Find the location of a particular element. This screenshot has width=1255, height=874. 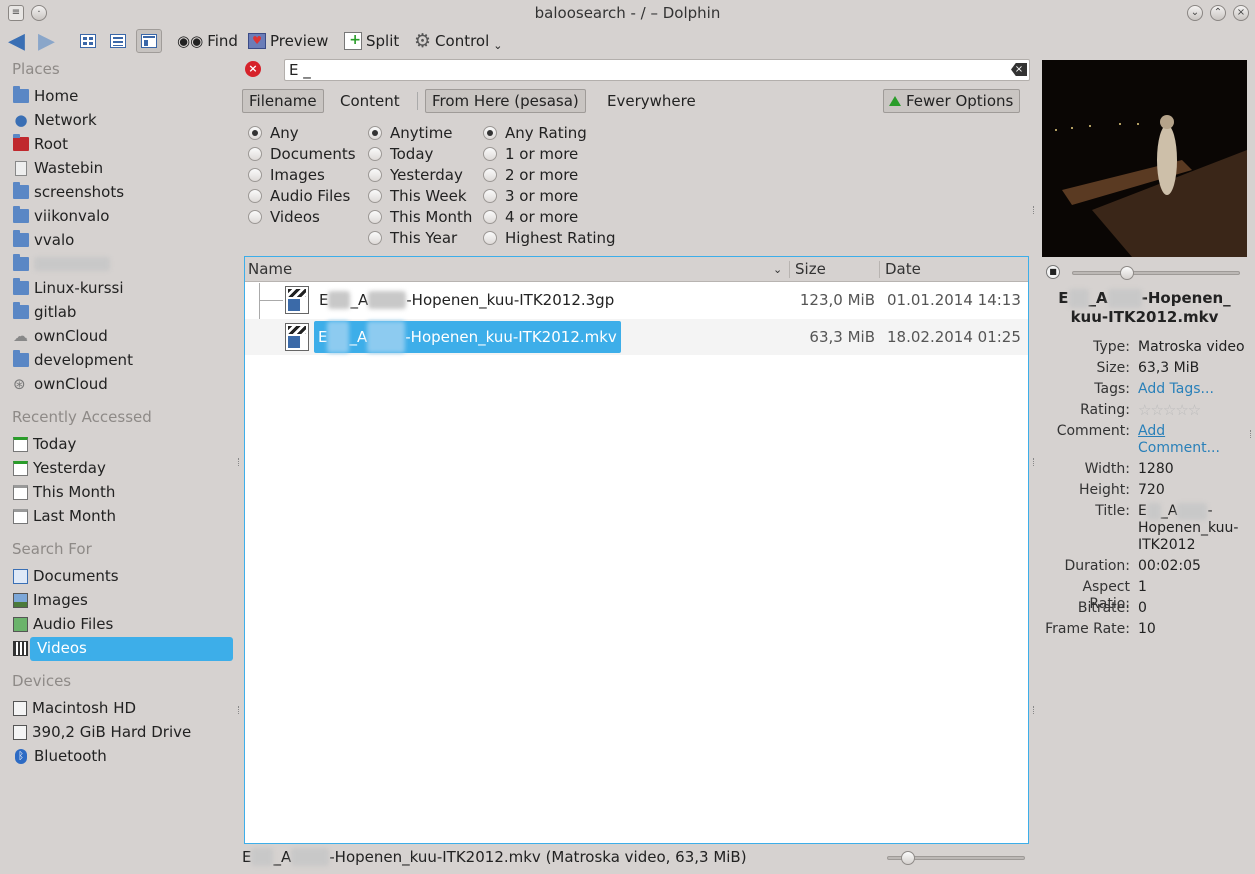

forward-button: ▶ is located at coordinates (46, 41).